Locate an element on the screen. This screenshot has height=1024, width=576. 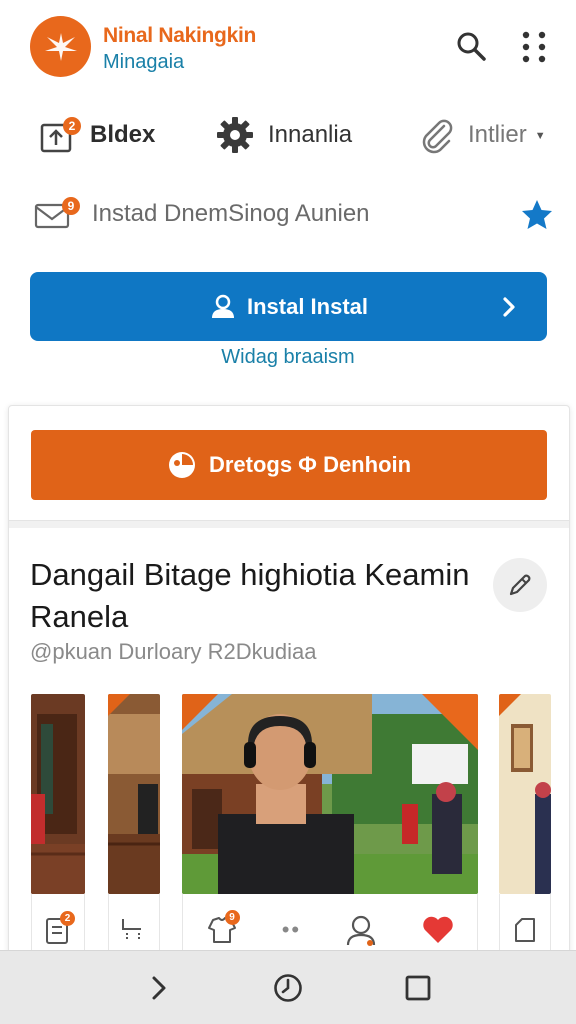
category-label: Innanlia is located at coordinates (310, 134).